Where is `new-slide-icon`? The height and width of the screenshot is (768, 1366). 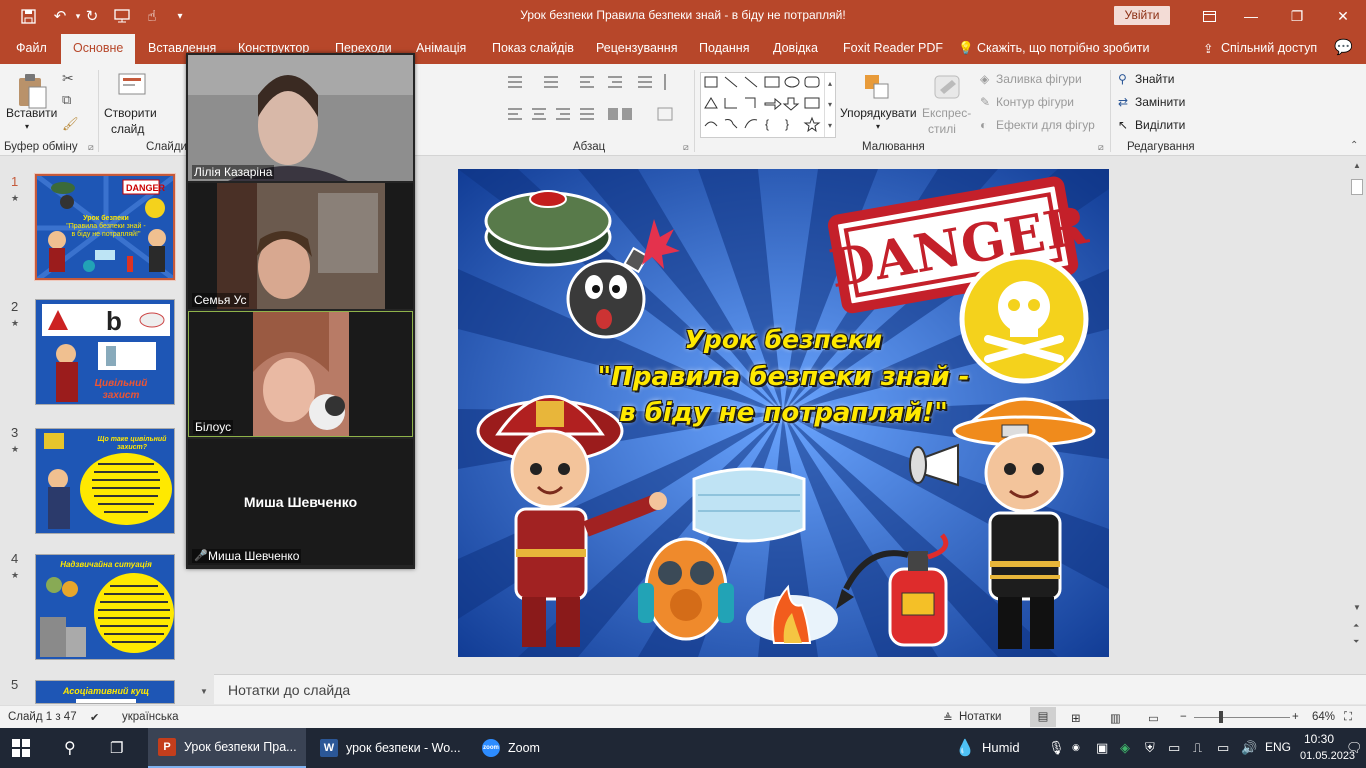
new-slide-icon is located at coordinates (132, 85).